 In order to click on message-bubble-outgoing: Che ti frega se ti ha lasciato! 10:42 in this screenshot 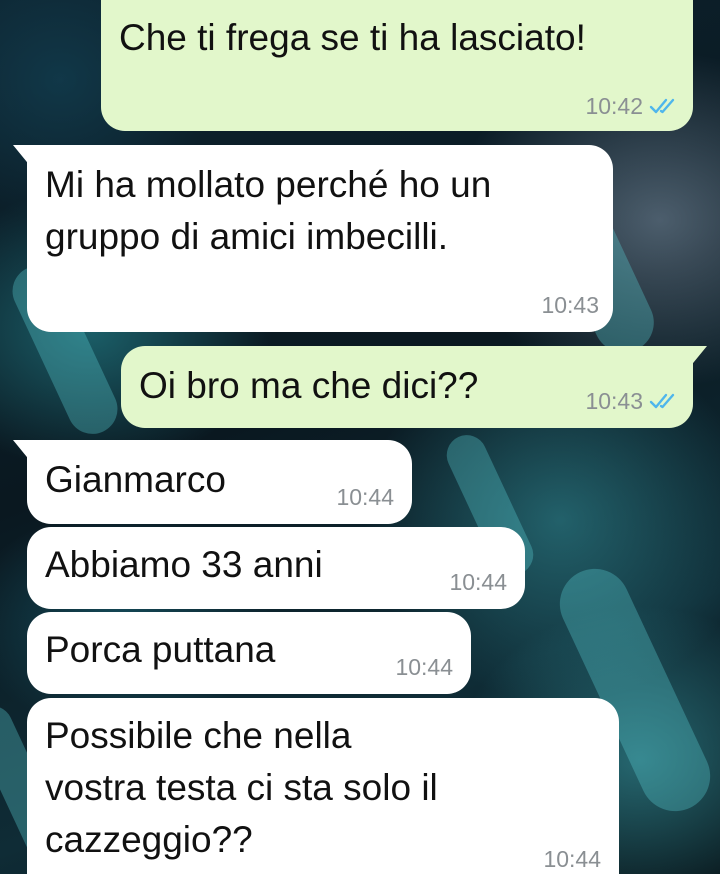, I will do `click(397, 65)`.